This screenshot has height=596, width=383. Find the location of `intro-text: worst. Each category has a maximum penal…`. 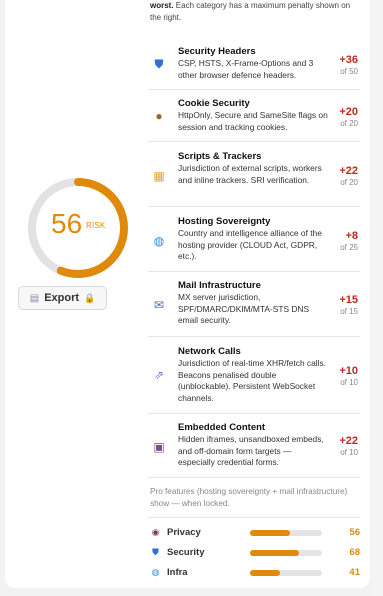

intro-text: worst. Each category has a maximum penal… is located at coordinates (255, 12).